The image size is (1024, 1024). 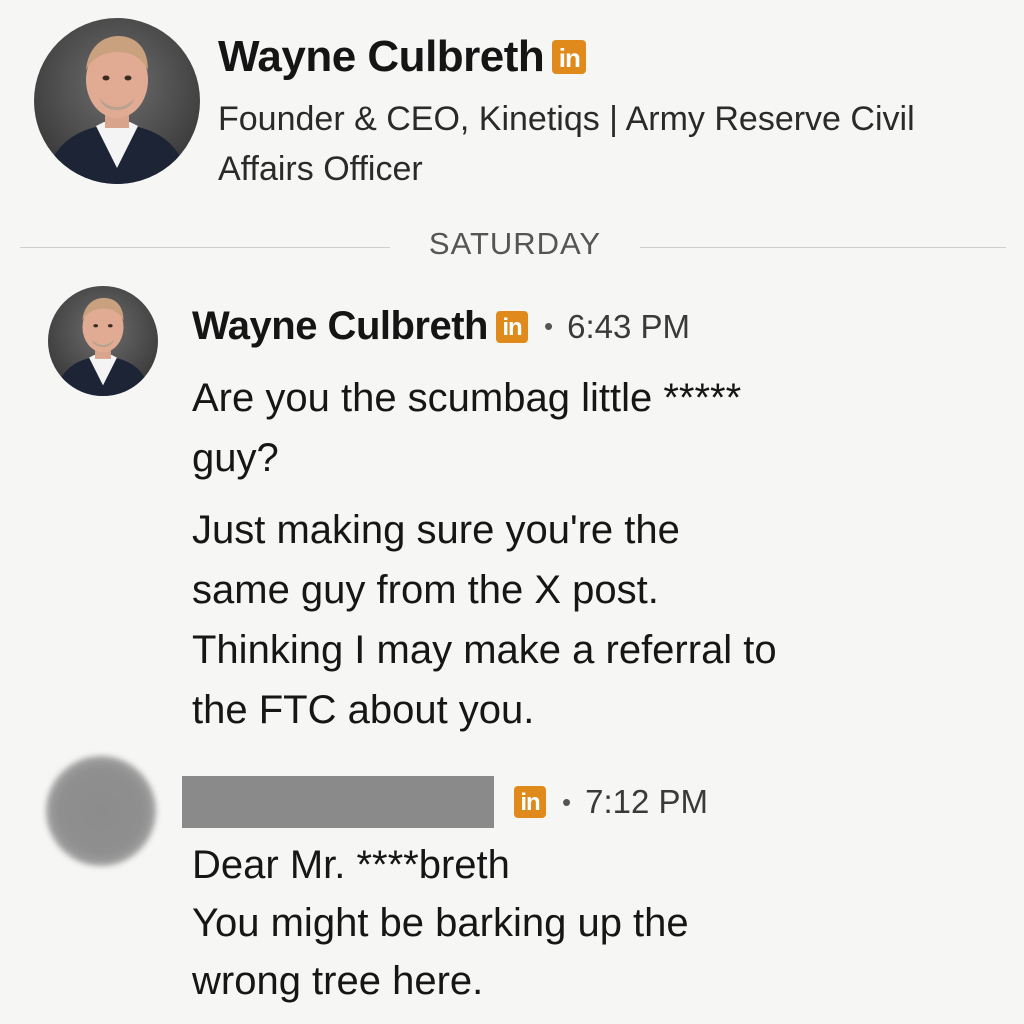 I want to click on message-text-line: Just making sure you're the, so click(x=436, y=530).